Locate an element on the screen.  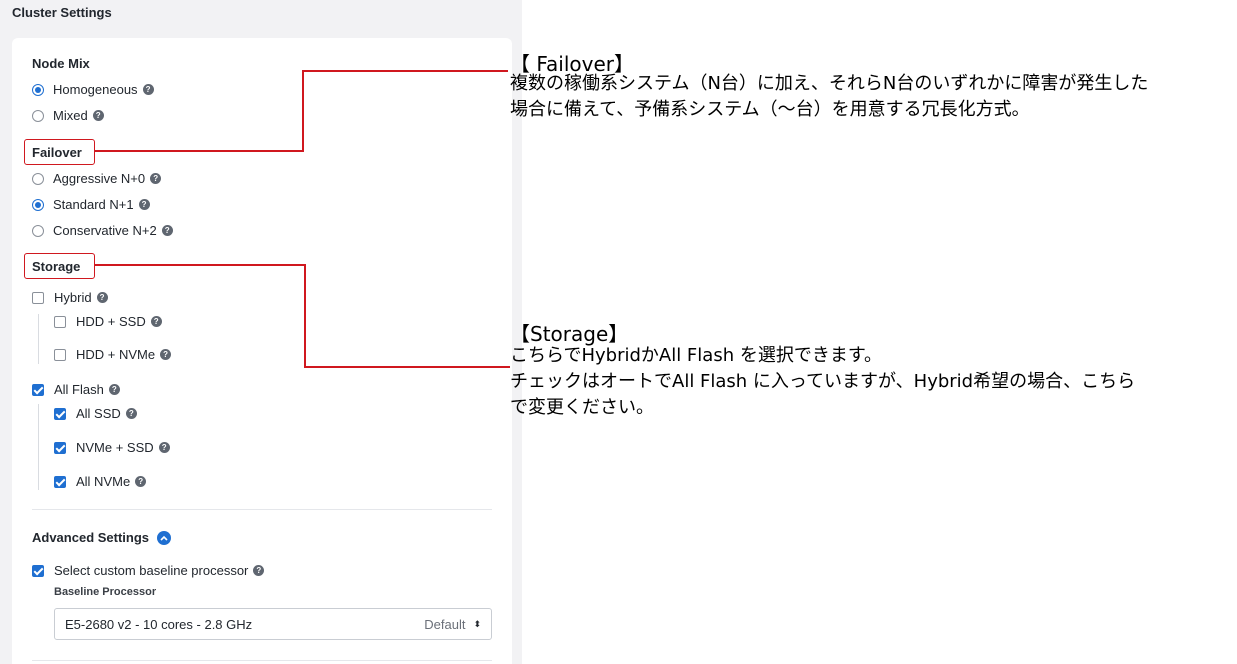
failover-connector-h1 is located at coordinates (199, 151).